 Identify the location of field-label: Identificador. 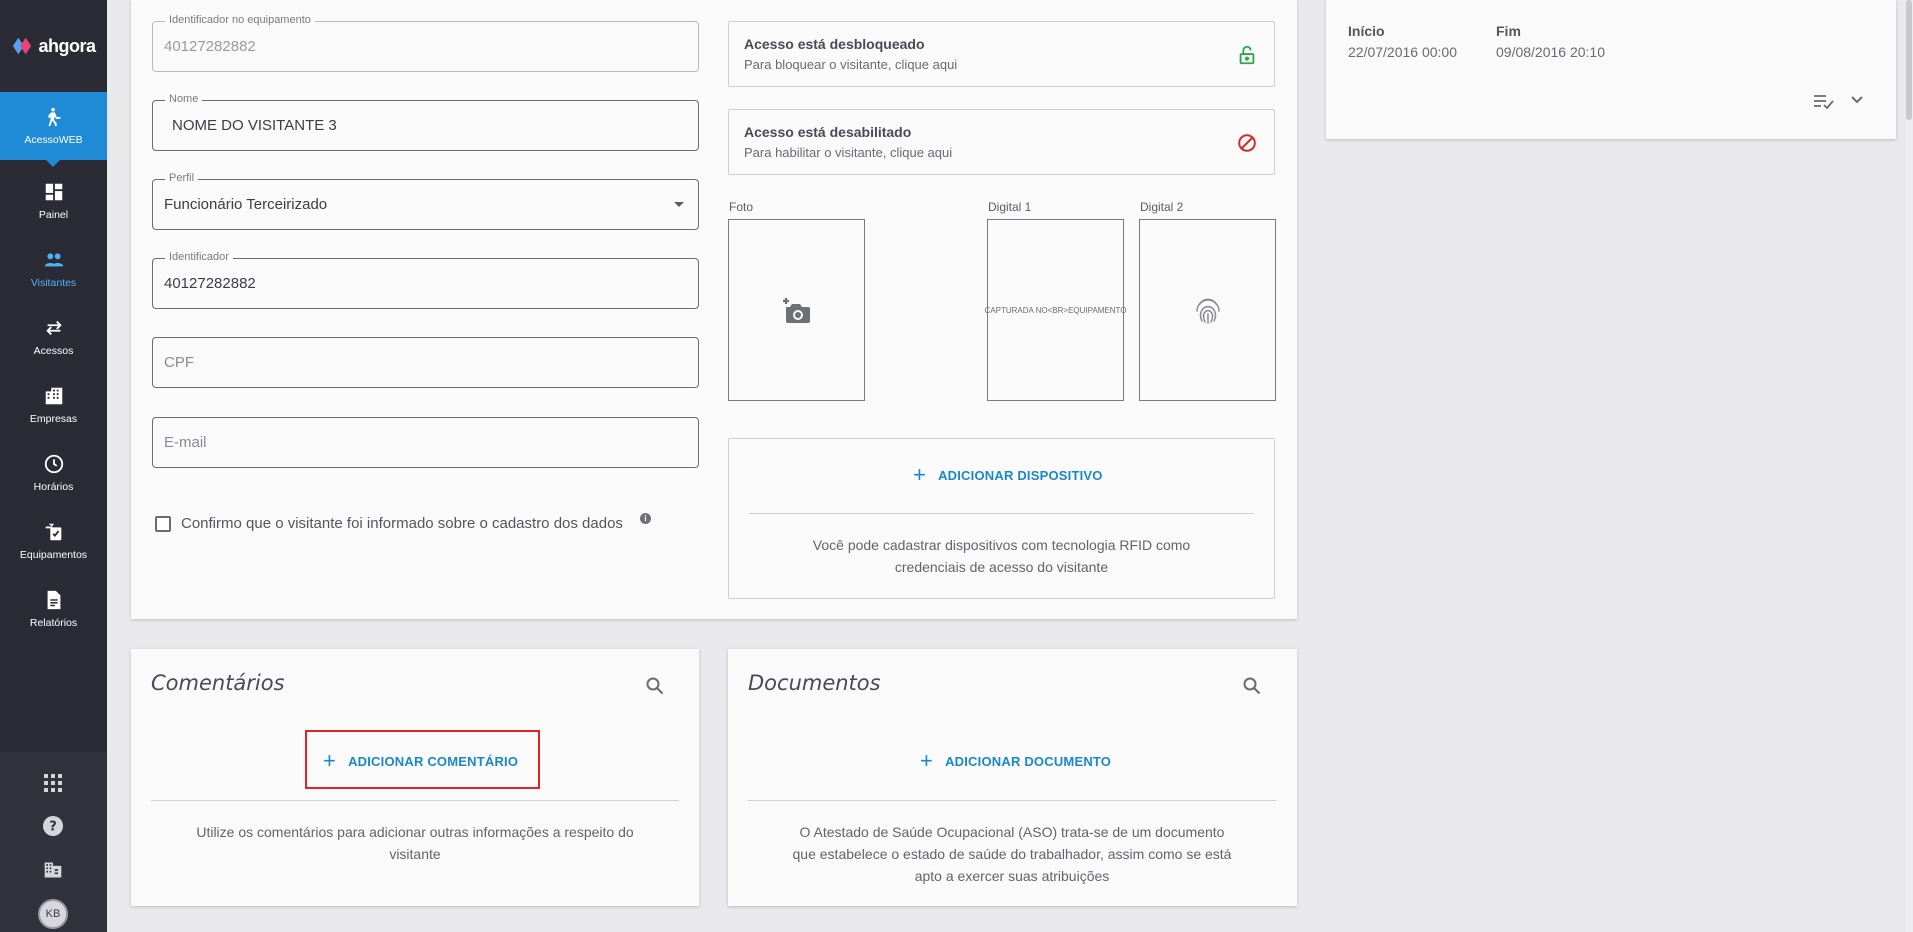
(199, 257).